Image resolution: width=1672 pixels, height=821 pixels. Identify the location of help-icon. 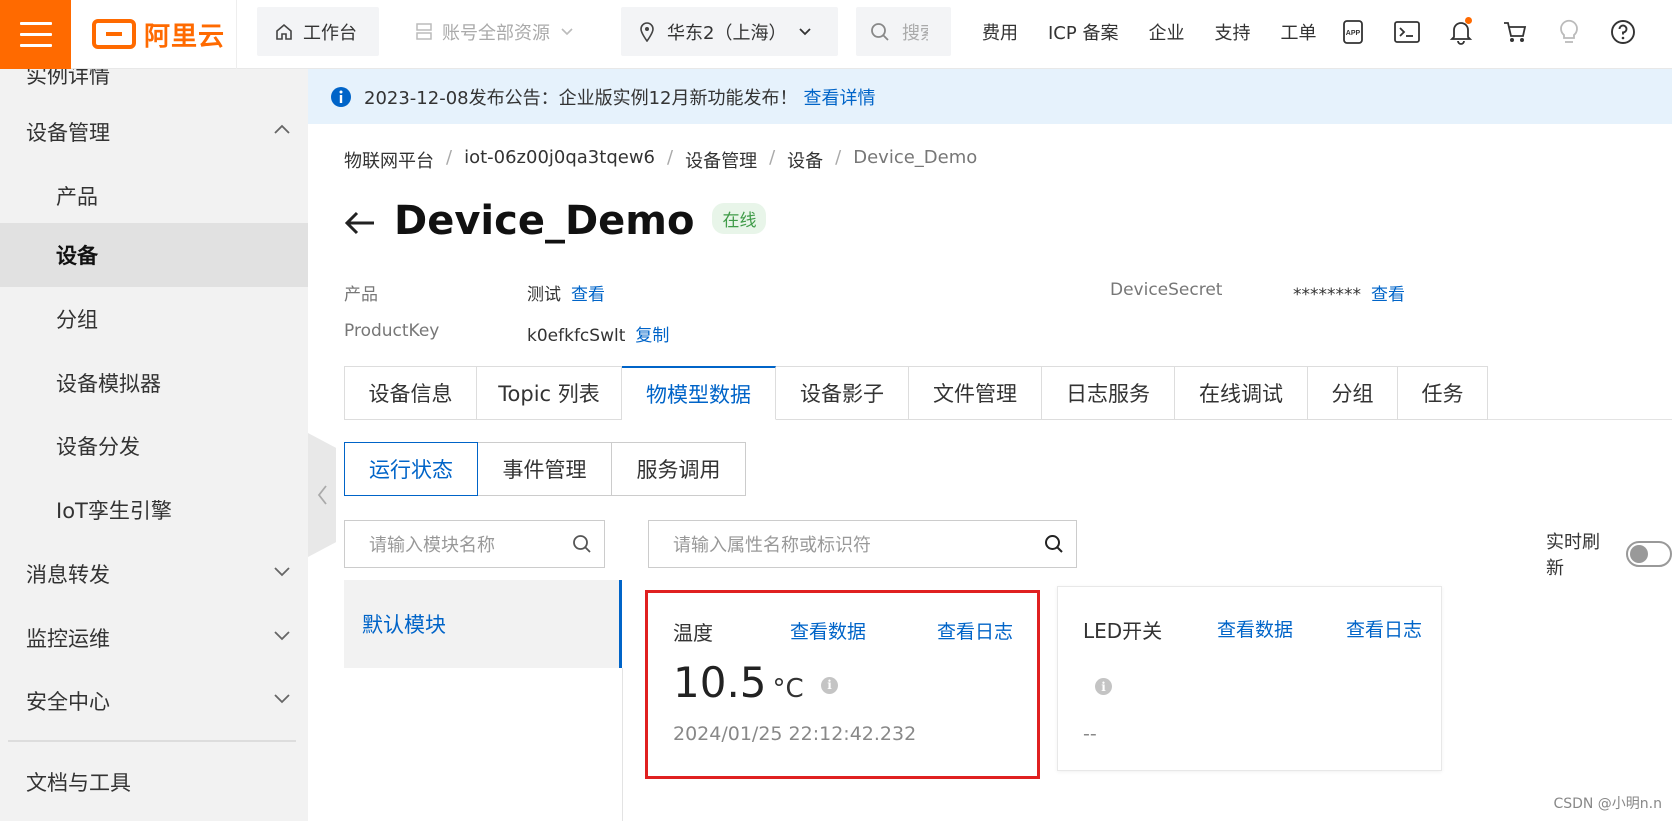
(1623, 32).